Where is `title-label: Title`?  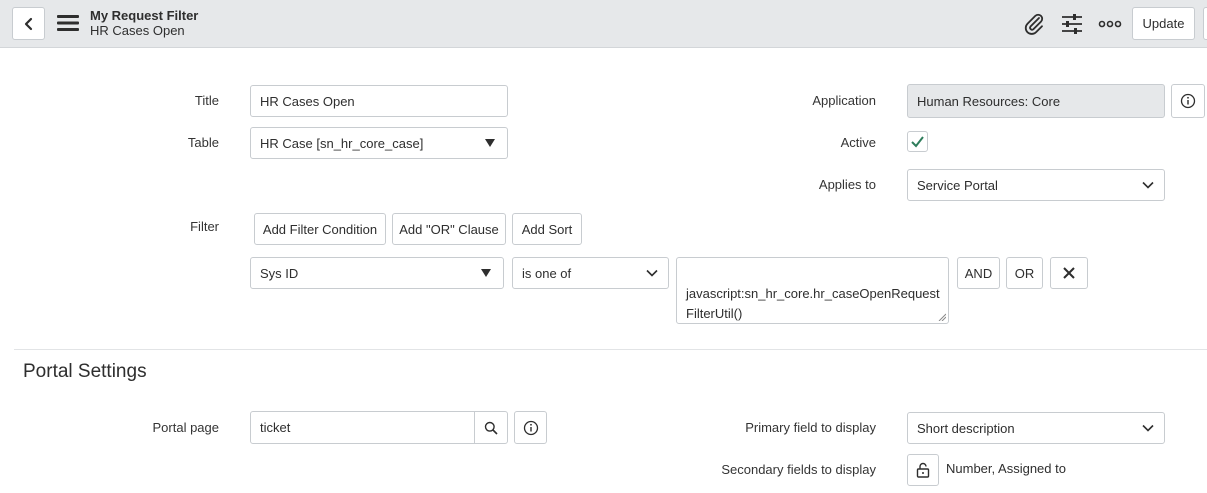 title-label: Title is located at coordinates (206, 100).